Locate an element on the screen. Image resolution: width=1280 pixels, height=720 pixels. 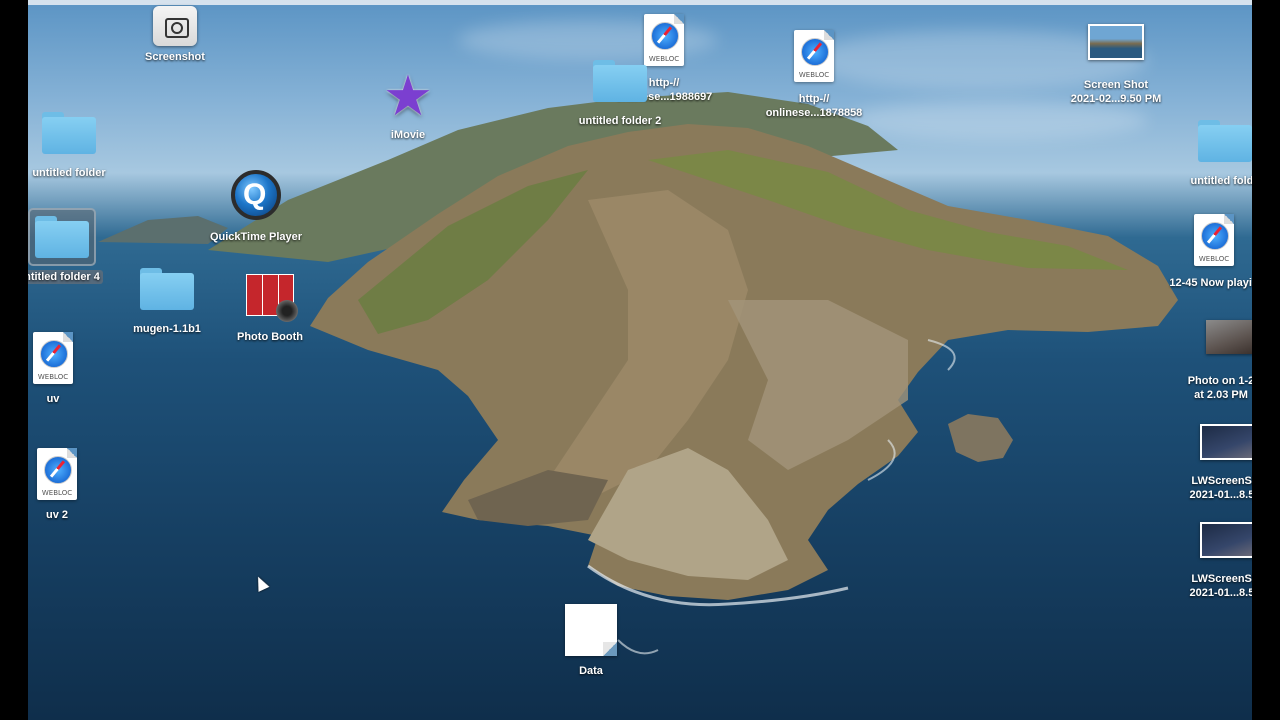
letterbox-right is located at coordinates (1266, 360).